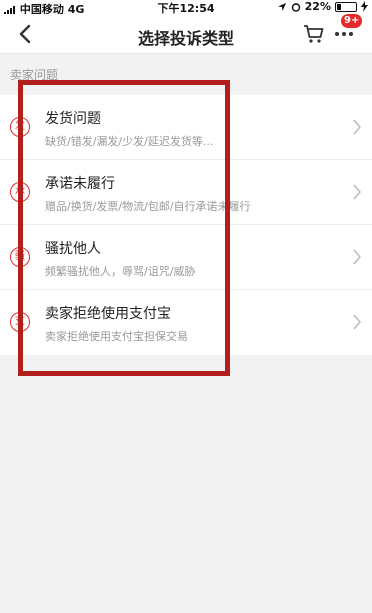 The image size is (372, 613). Describe the element at coordinates (344, 34) in the screenshot. I see `more-icon` at that location.